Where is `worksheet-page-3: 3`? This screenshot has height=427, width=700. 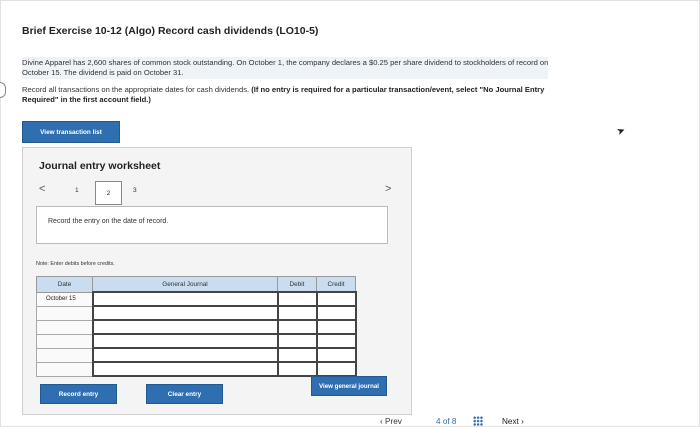 worksheet-page-3: 3 is located at coordinates (135, 190).